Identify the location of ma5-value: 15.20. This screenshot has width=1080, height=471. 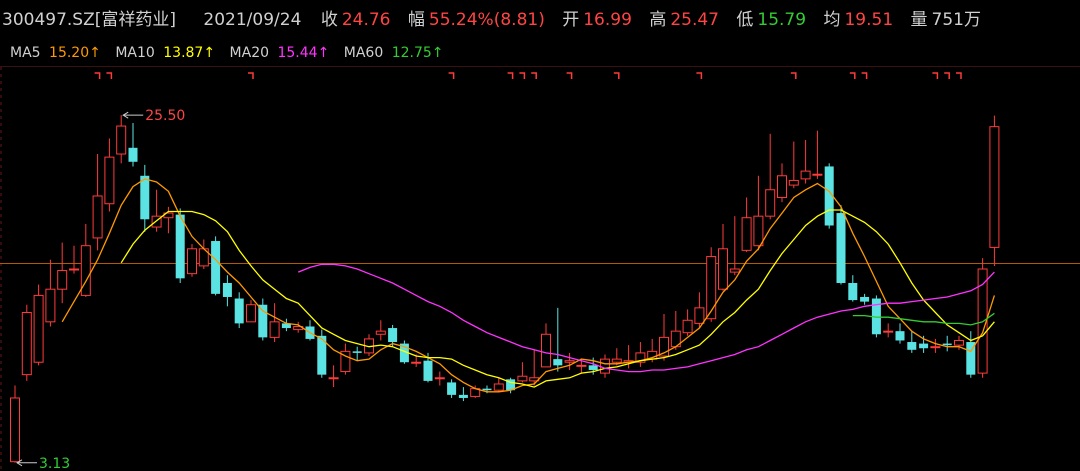
(69, 53).